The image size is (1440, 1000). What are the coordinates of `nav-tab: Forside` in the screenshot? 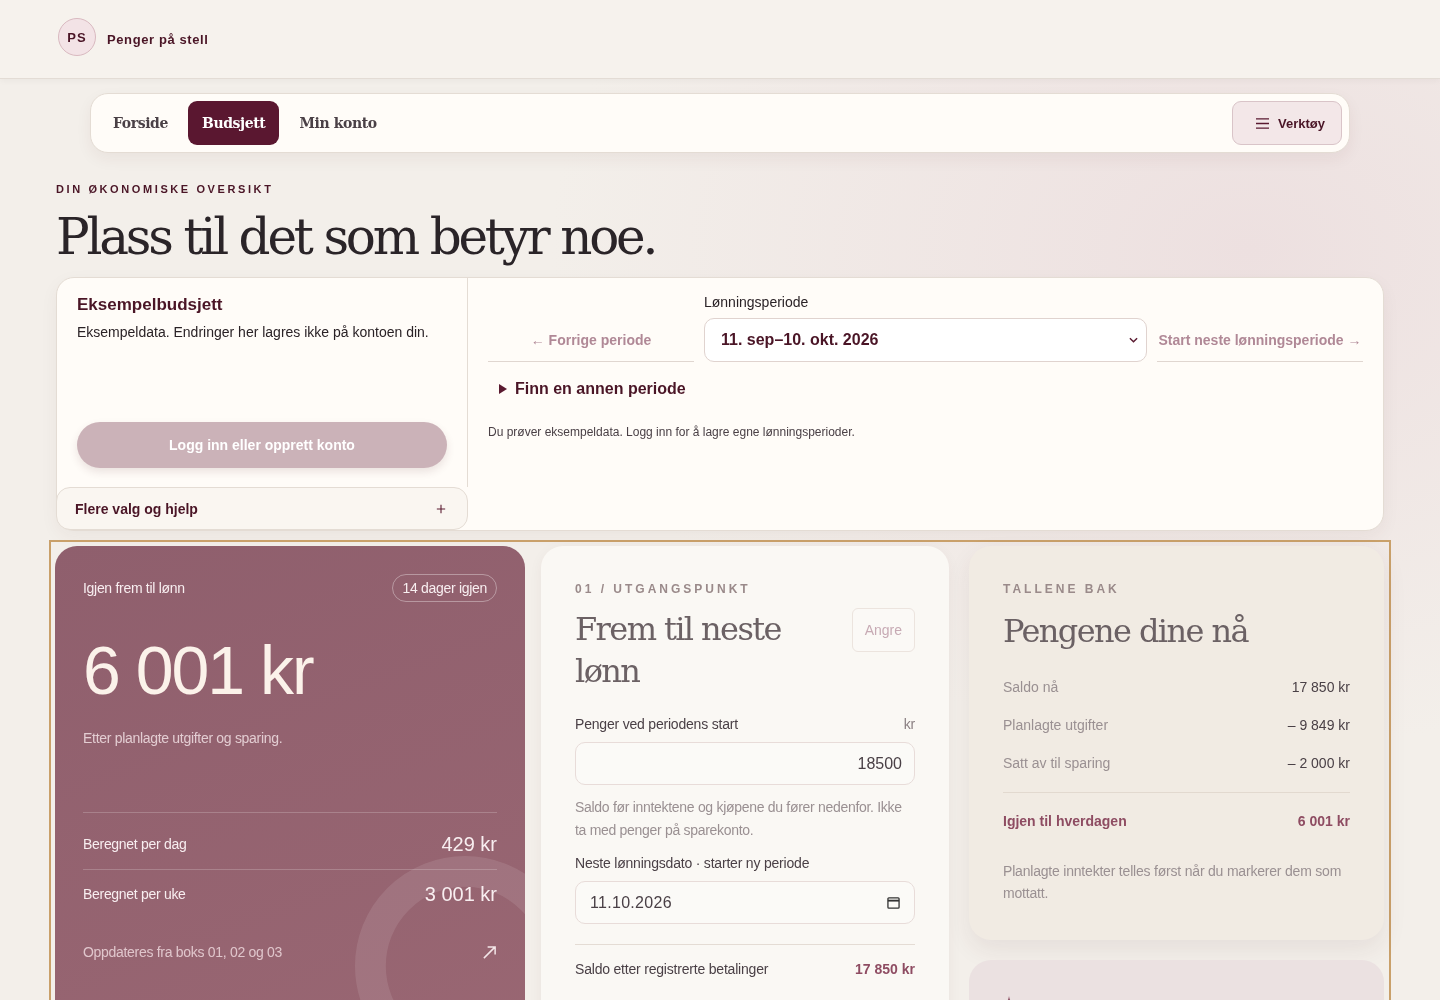 It's located at (140, 123).